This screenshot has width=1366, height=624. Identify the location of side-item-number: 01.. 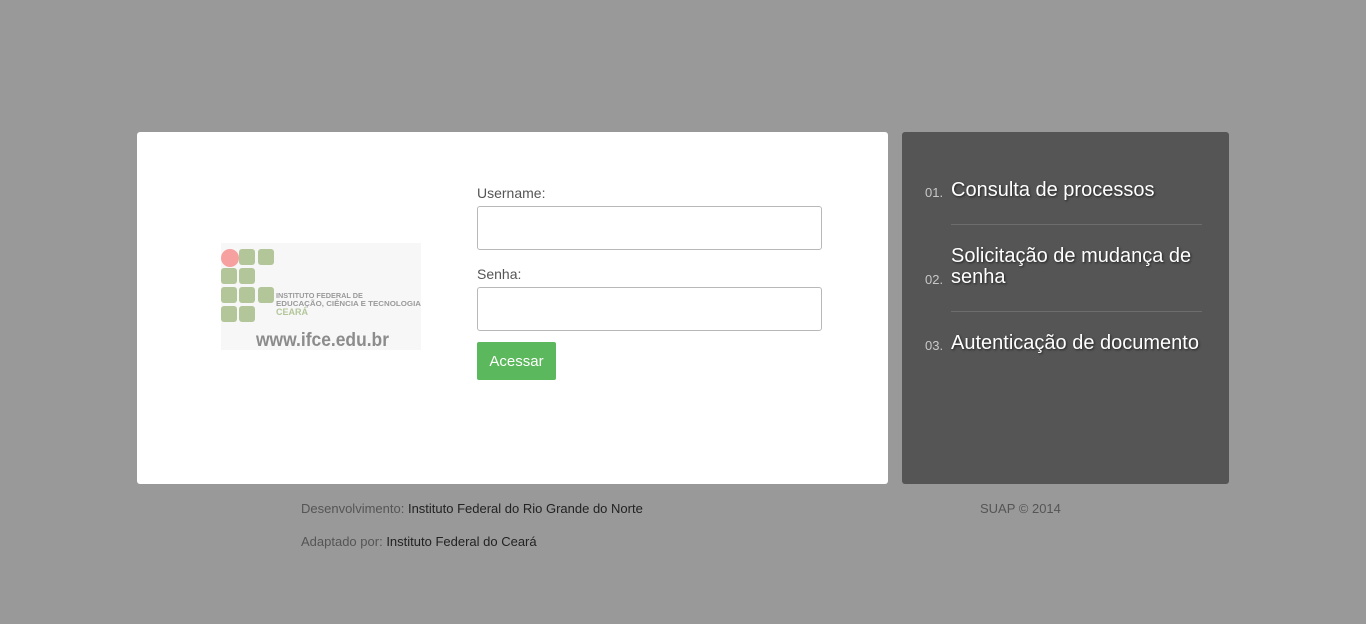
(934, 192).